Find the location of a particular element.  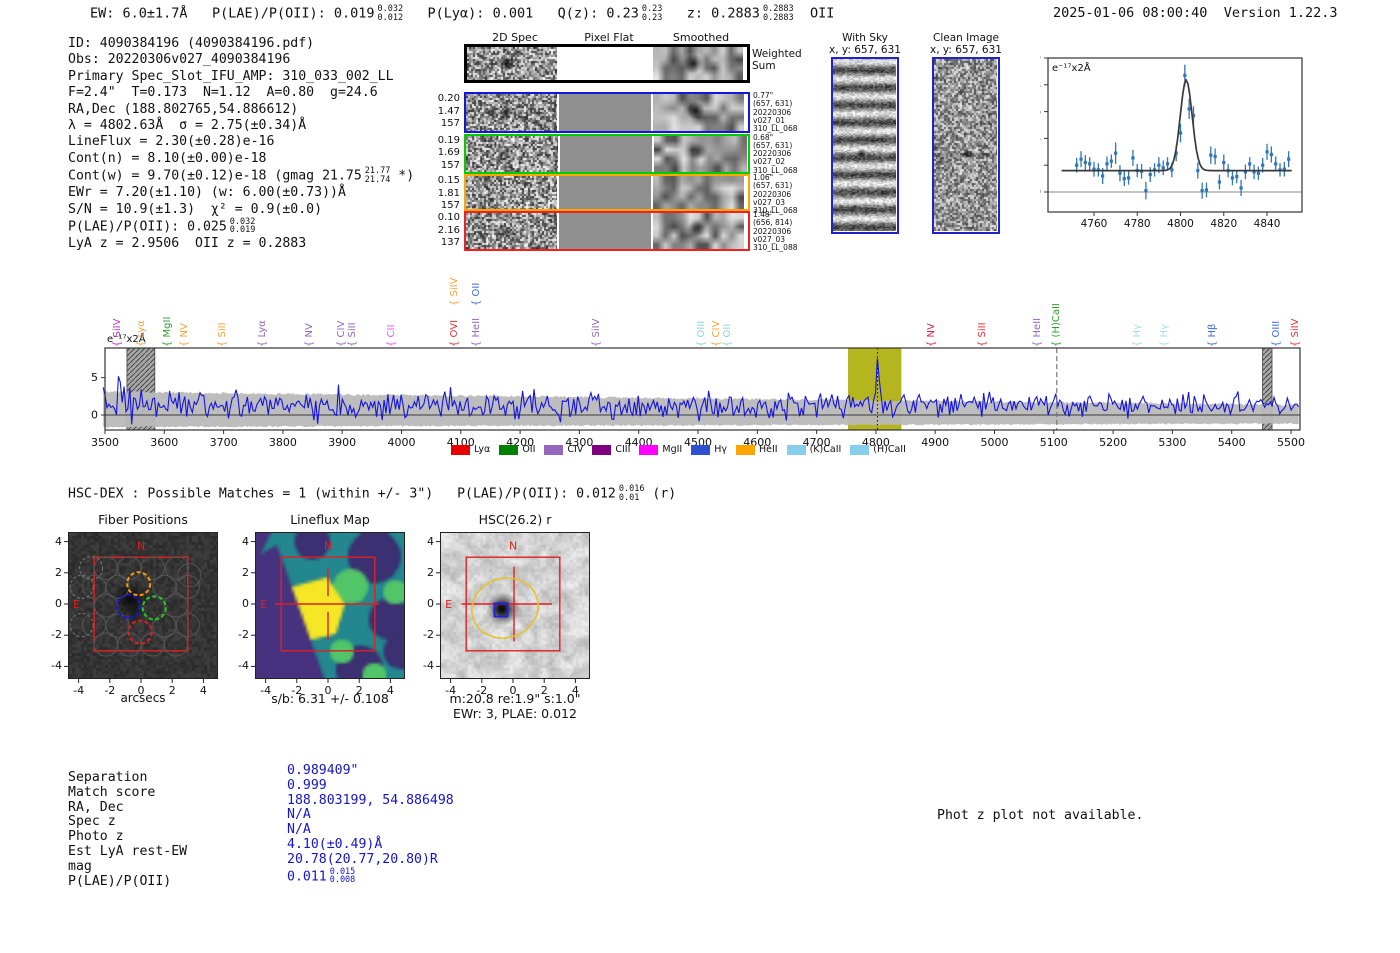

match-row-label: Photo z is located at coordinates (96, 837).